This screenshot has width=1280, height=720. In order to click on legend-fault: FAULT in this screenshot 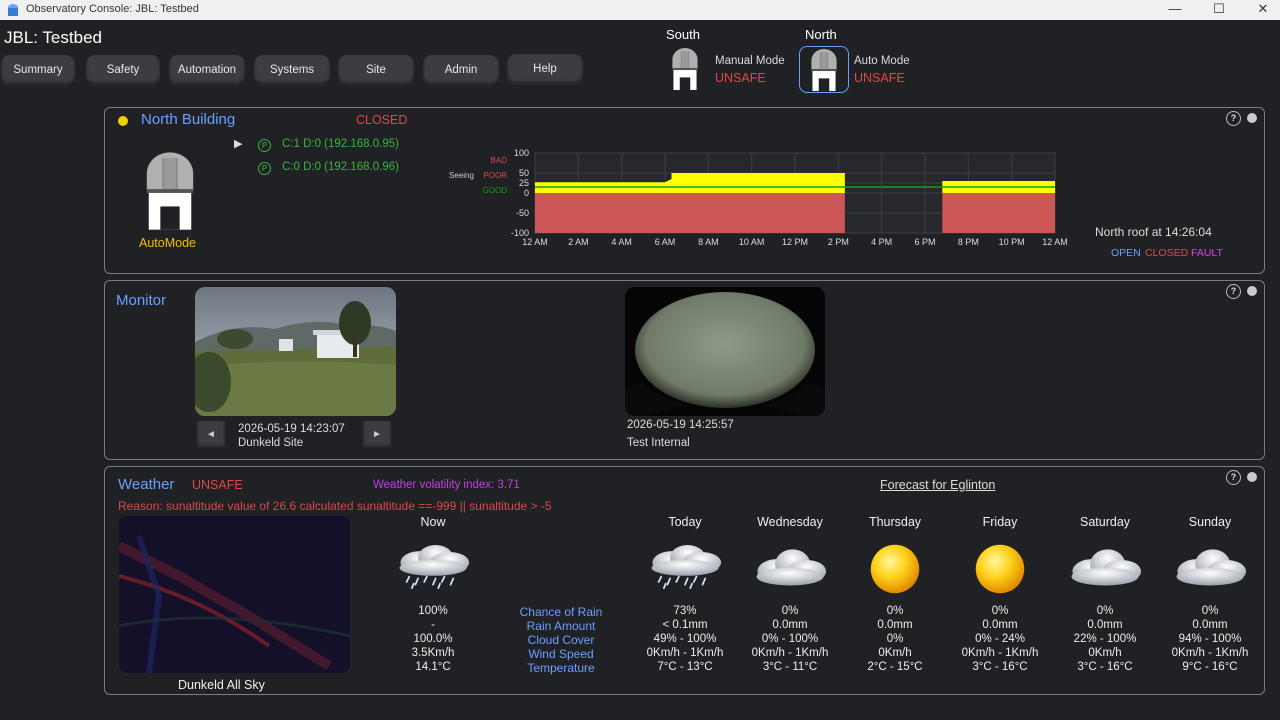, I will do `click(1207, 253)`.